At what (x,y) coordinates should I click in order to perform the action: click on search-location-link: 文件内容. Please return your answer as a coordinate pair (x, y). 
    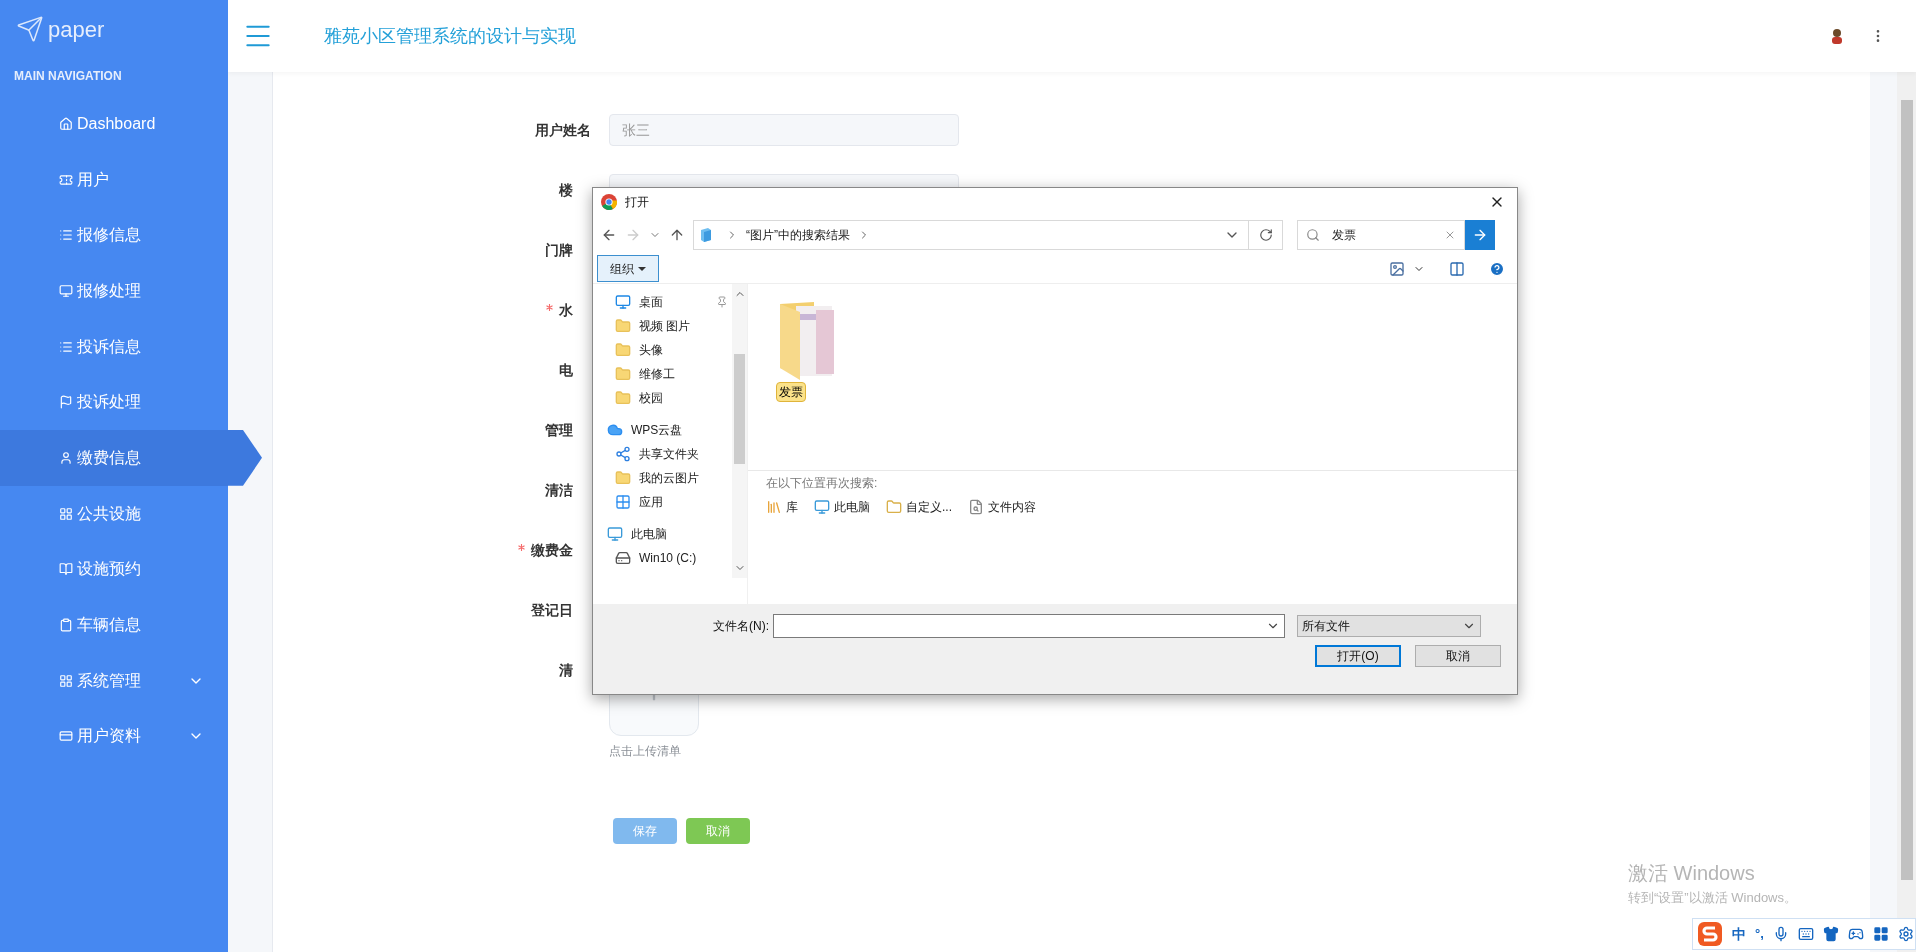
    Looking at the image, I should click on (1002, 507).